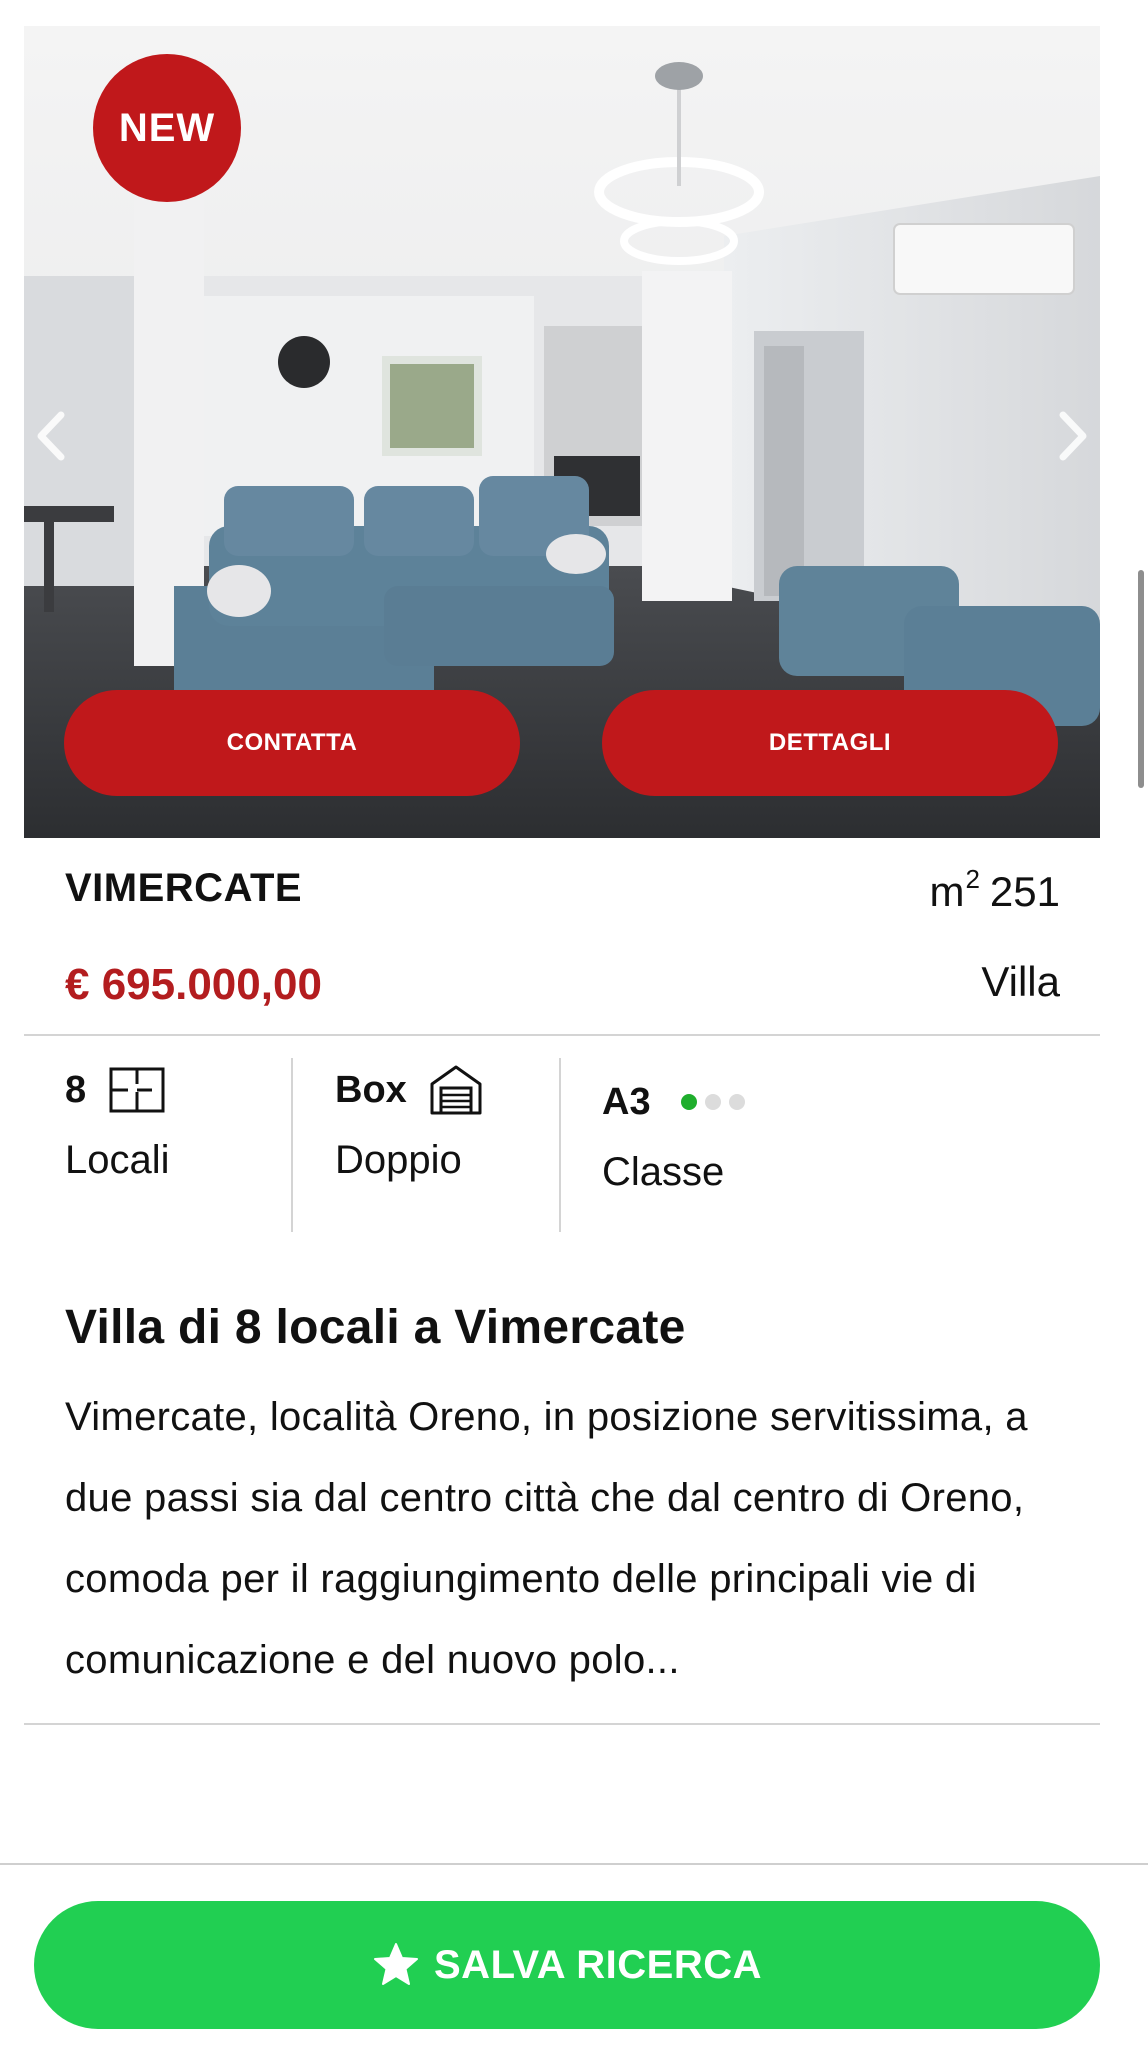 The width and height of the screenshot is (1148, 2048). Describe the element at coordinates (371, 1089) in the screenshot. I see `garage-value: Box` at that location.